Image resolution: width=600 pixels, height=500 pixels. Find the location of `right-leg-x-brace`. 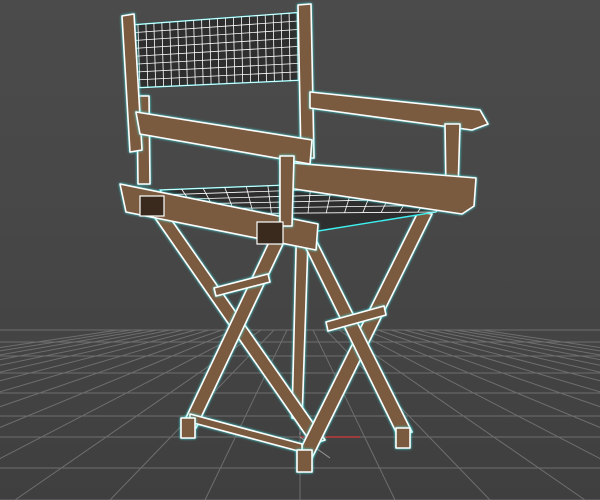

right-leg-x-brace is located at coordinates (365, 335).